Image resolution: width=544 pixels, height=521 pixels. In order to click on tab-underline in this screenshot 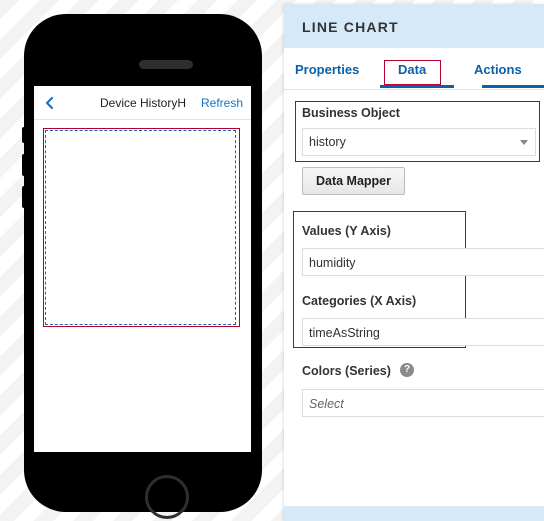, I will do `click(513, 86)`.